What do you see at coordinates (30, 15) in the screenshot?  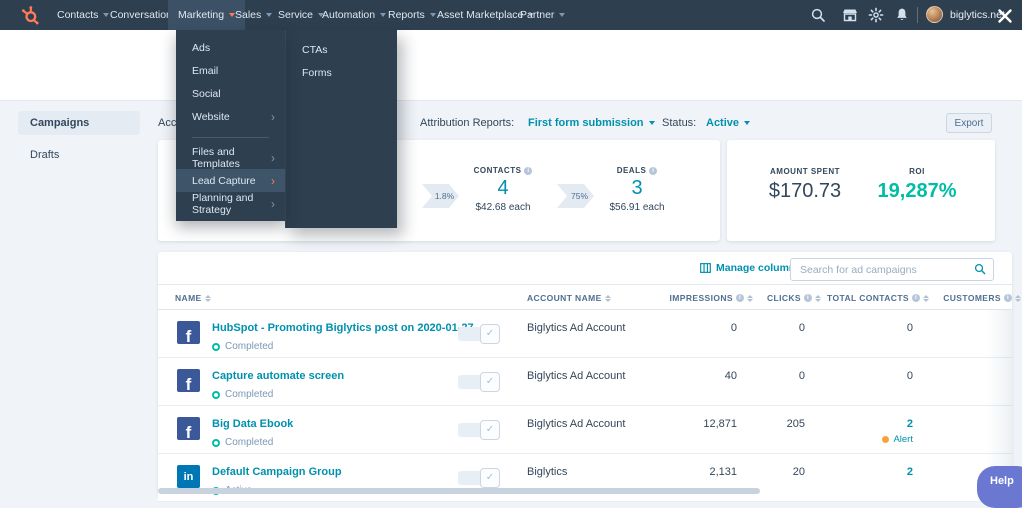 I see `hubspot-logo-icon` at bounding box center [30, 15].